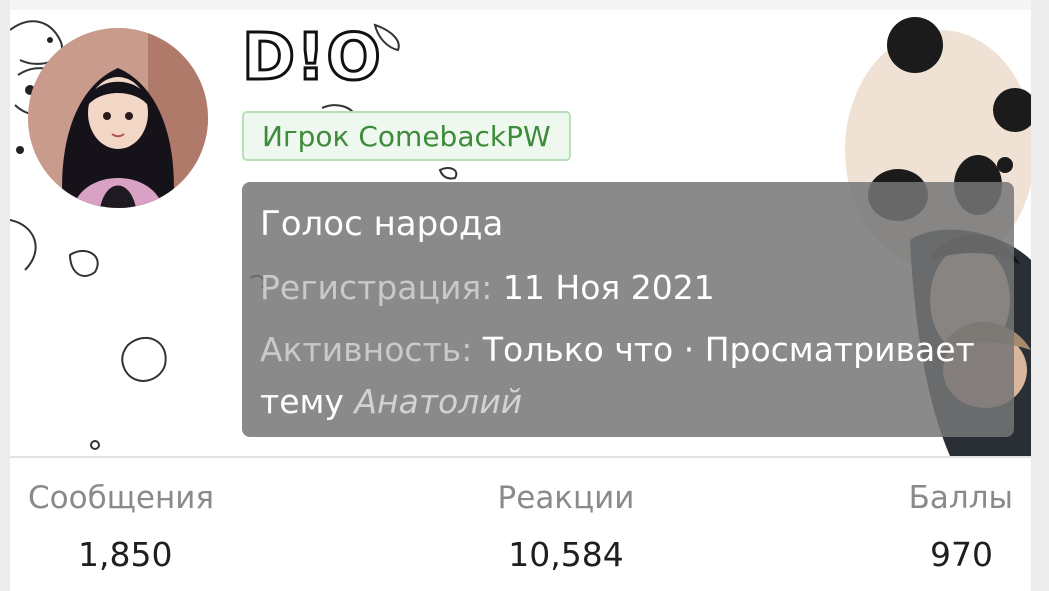 This screenshot has width=1049, height=591. Describe the element at coordinates (312, 58) in the screenshot. I see `username: D!O` at that location.